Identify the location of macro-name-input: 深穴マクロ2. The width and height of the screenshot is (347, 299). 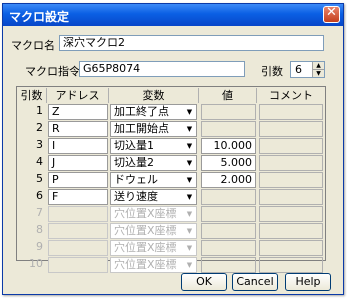
(191, 43).